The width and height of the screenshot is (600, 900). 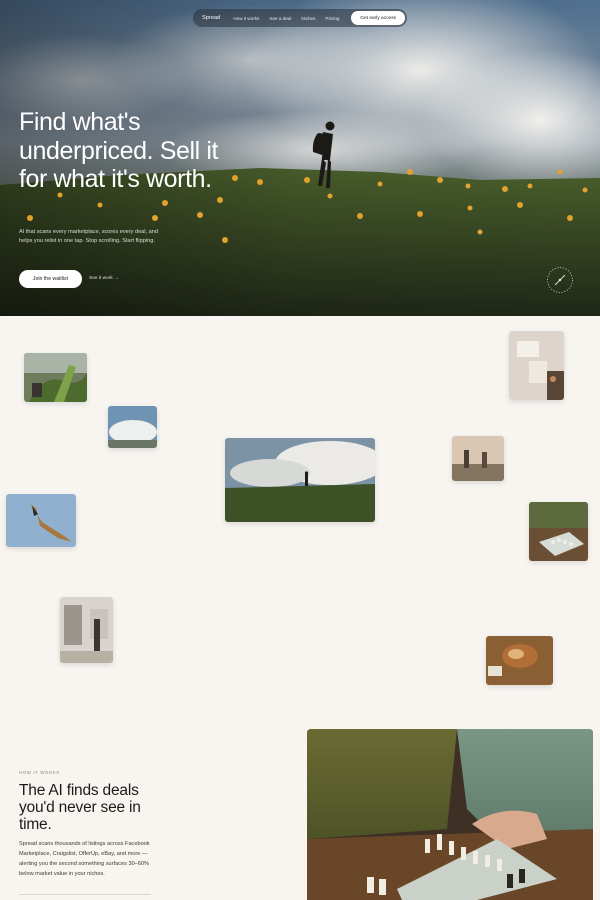 What do you see at coordinates (55, 377) in the screenshot?
I see `gallery-photo-plants` at bounding box center [55, 377].